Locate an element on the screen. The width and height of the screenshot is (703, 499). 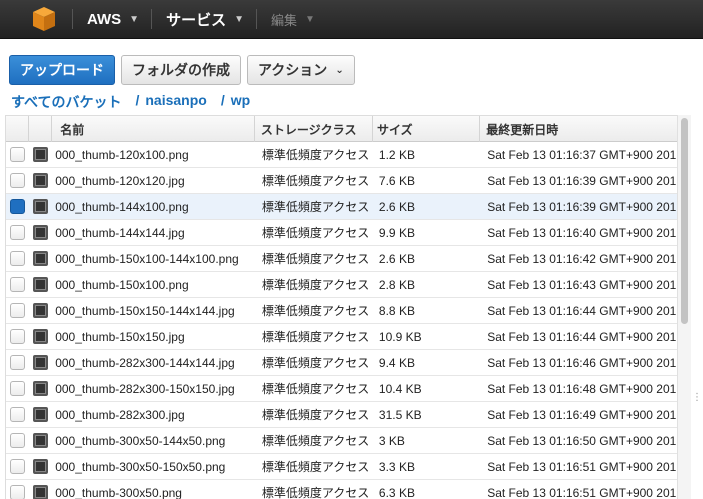
file-name: 000_thumb-144x144.jpg is located at coordinates (153, 232).